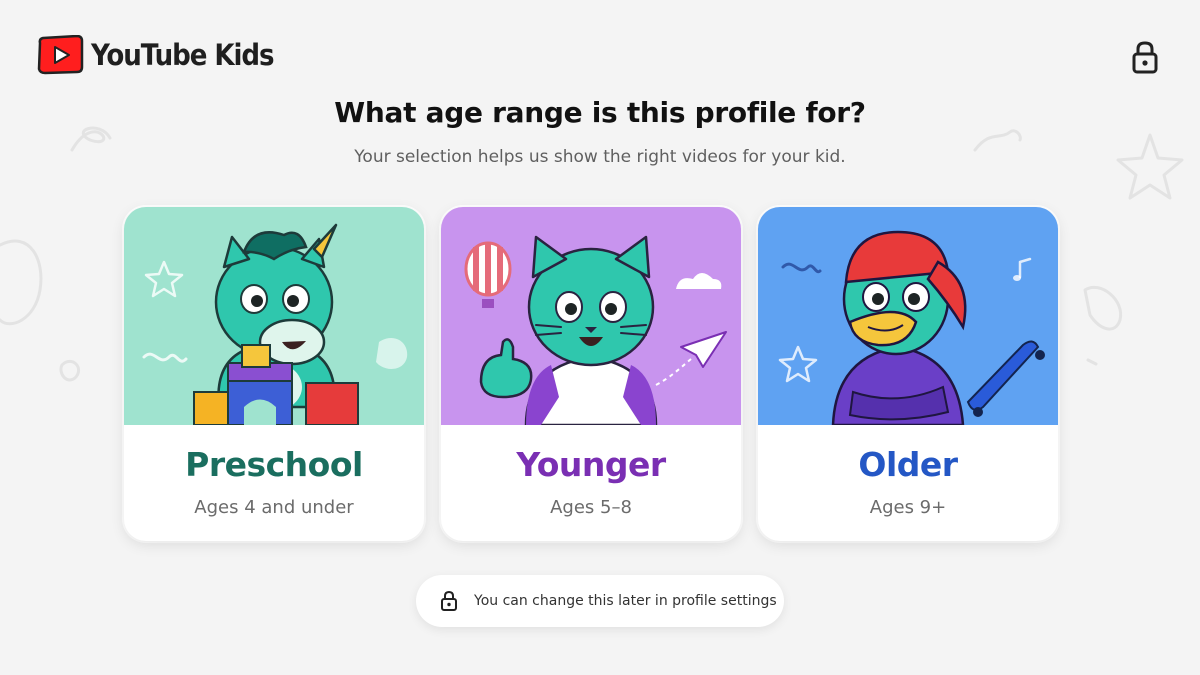 The height and width of the screenshot is (675, 1200). I want to click on youtube-play-icon, so click(60, 55).